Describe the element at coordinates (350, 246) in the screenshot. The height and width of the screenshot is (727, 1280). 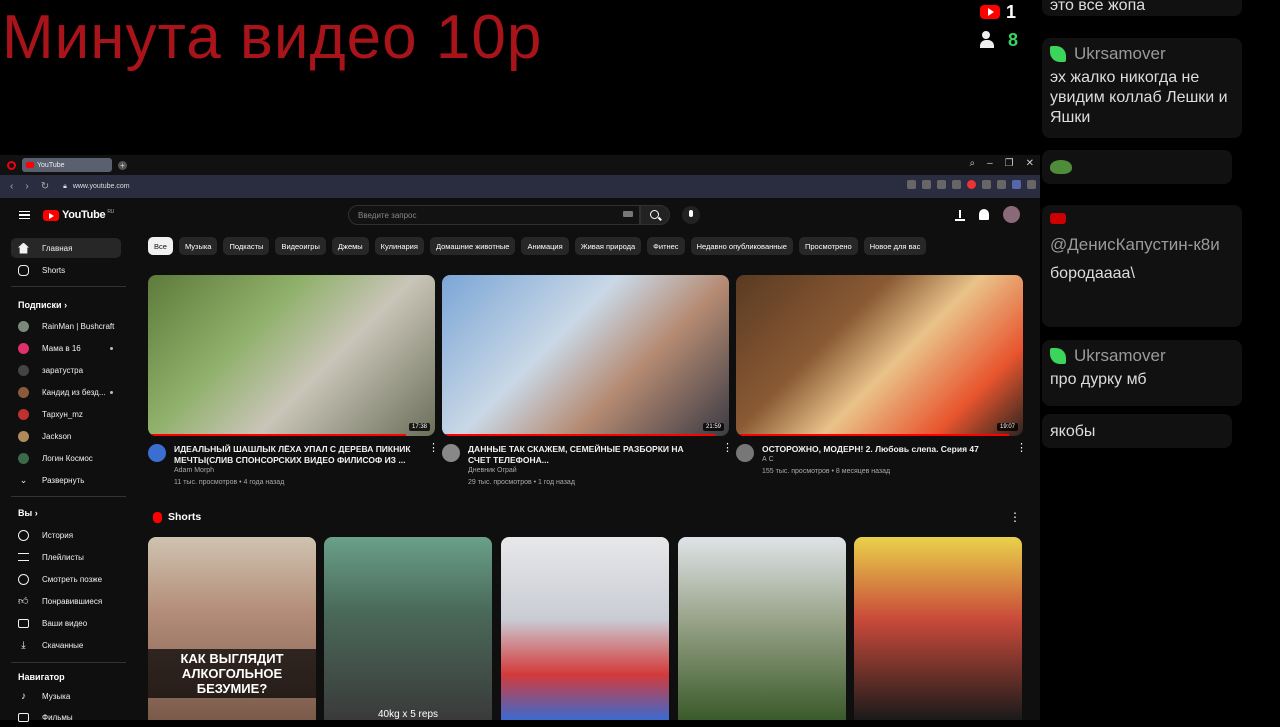
I see `chip: Джемы` at that location.